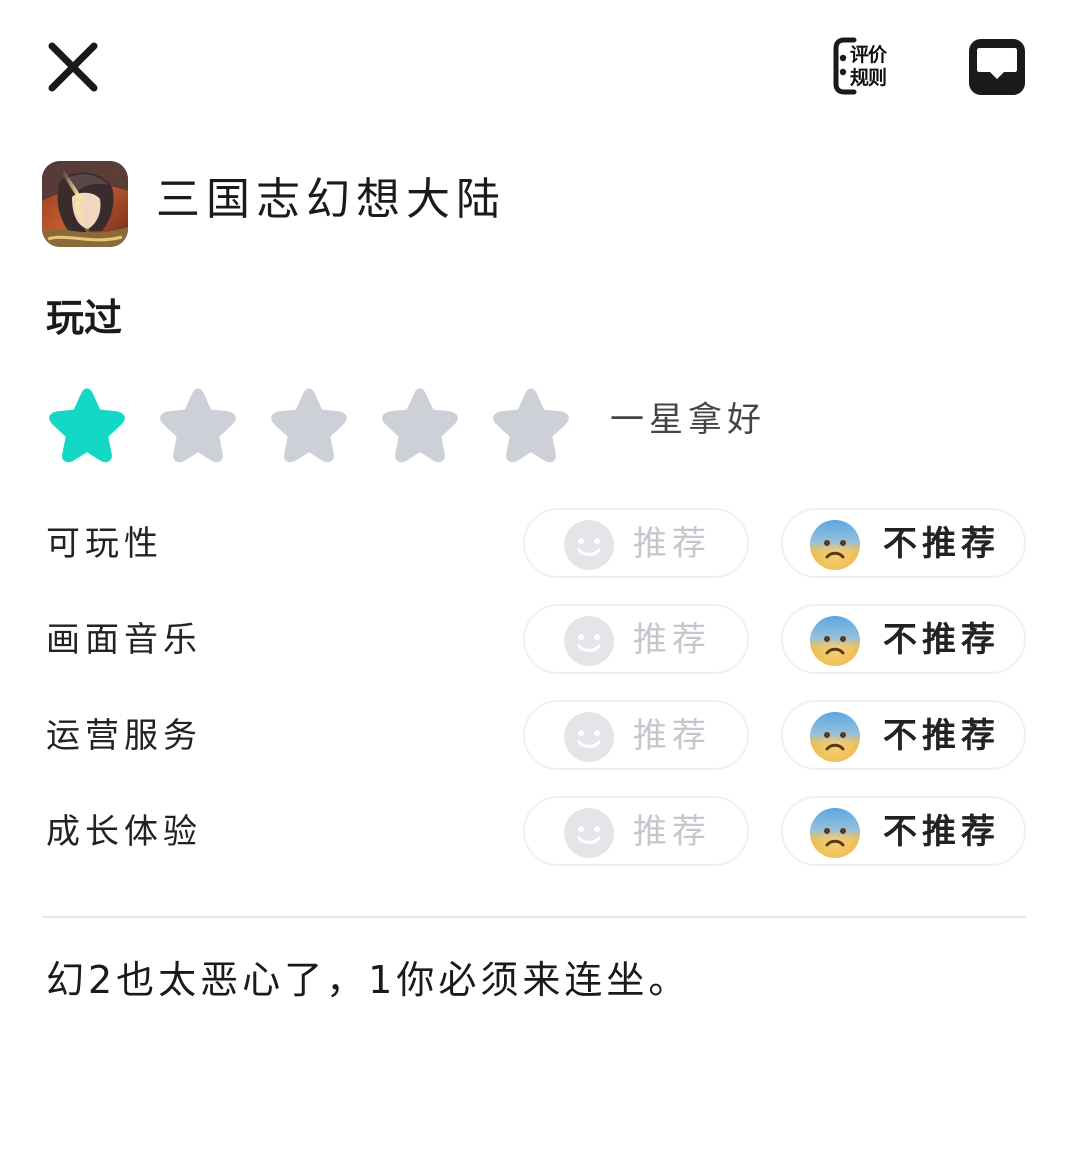 The image size is (1072, 1164). What do you see at coordinates (536, 65) in the screenshot?
I see `top-bar: 评价 规则` at bounding box center [536, 65].